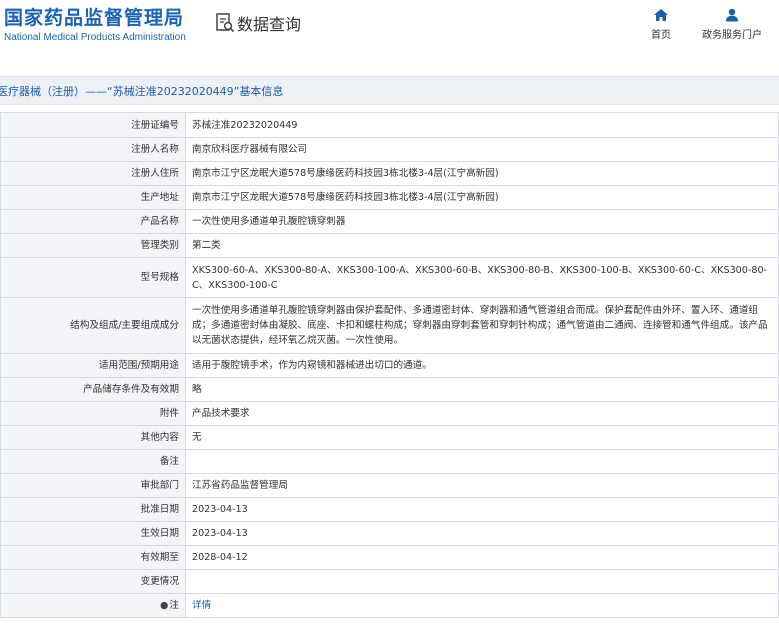 This screenshot has height=623, width=779. I want to click on field-value: 苏械注准20232020449, so click(482, 125).